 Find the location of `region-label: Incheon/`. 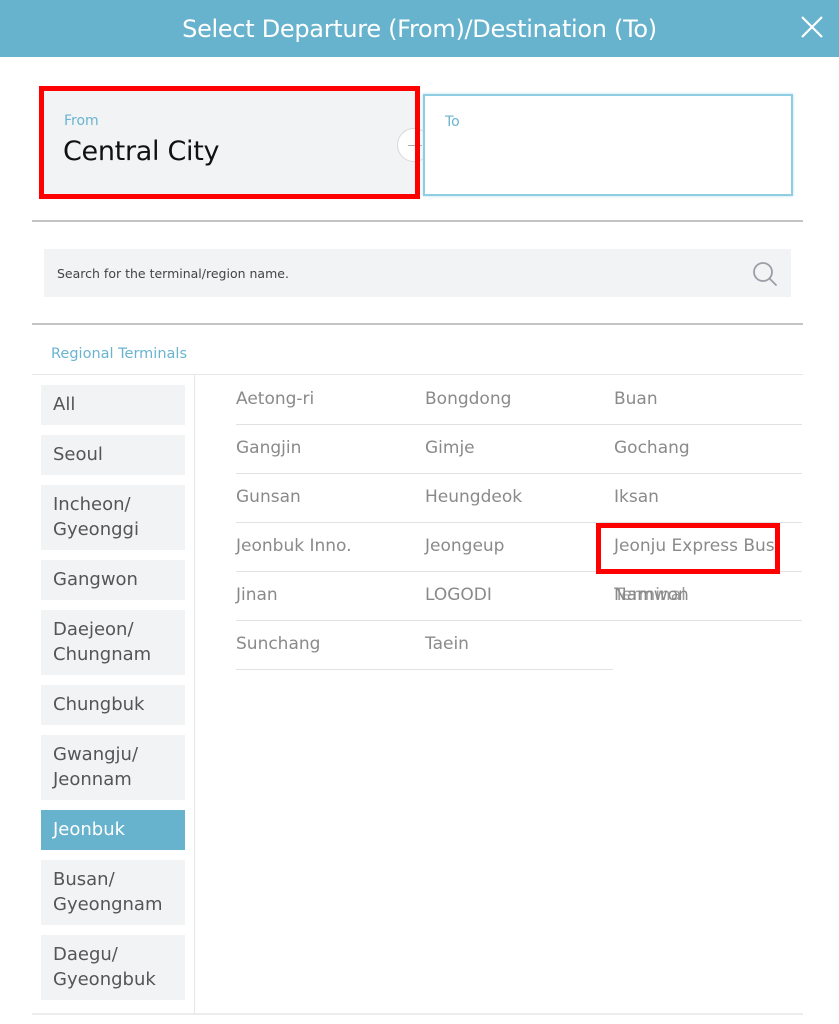

region-label: Incheon/ is located at coordinates (92, 504).